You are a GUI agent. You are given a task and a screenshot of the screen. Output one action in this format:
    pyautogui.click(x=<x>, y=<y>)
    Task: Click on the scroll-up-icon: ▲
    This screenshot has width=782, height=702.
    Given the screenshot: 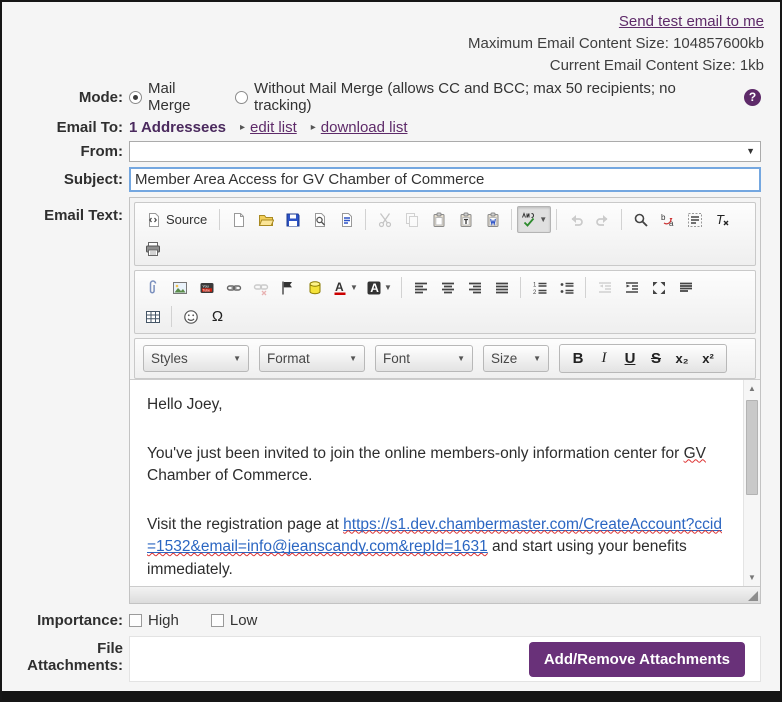 What is the action you would take?
    pyautogui.click(x=752, y=388)
    